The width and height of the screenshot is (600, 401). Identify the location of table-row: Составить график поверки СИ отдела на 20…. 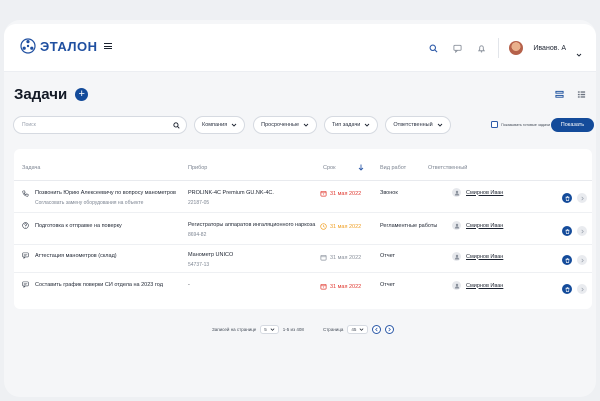
(303, 288).